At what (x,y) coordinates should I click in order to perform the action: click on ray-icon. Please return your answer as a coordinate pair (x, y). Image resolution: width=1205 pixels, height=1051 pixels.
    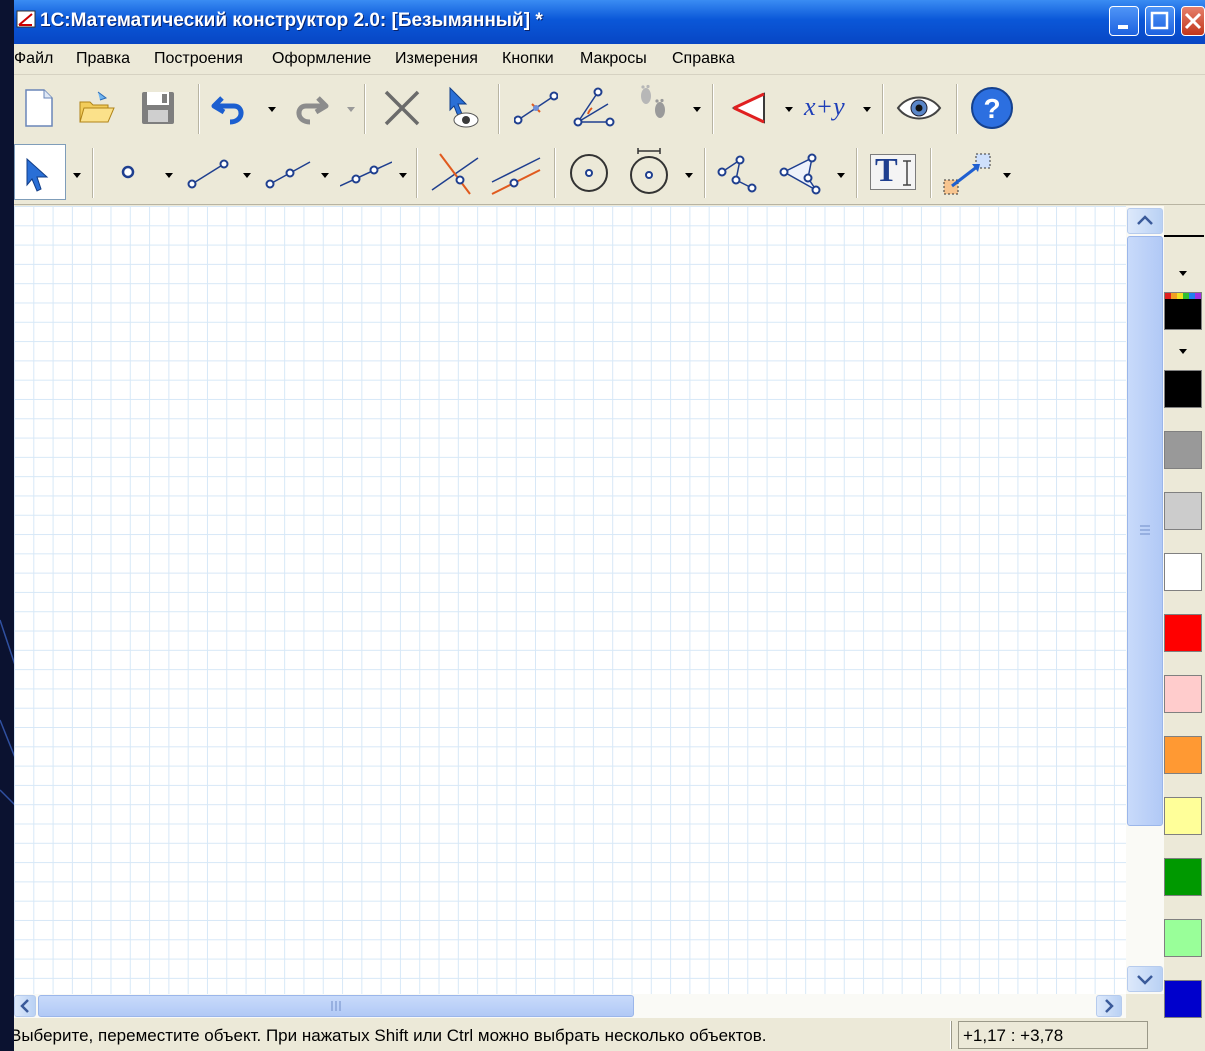
    Looking at the image, I should click on (288, 175).